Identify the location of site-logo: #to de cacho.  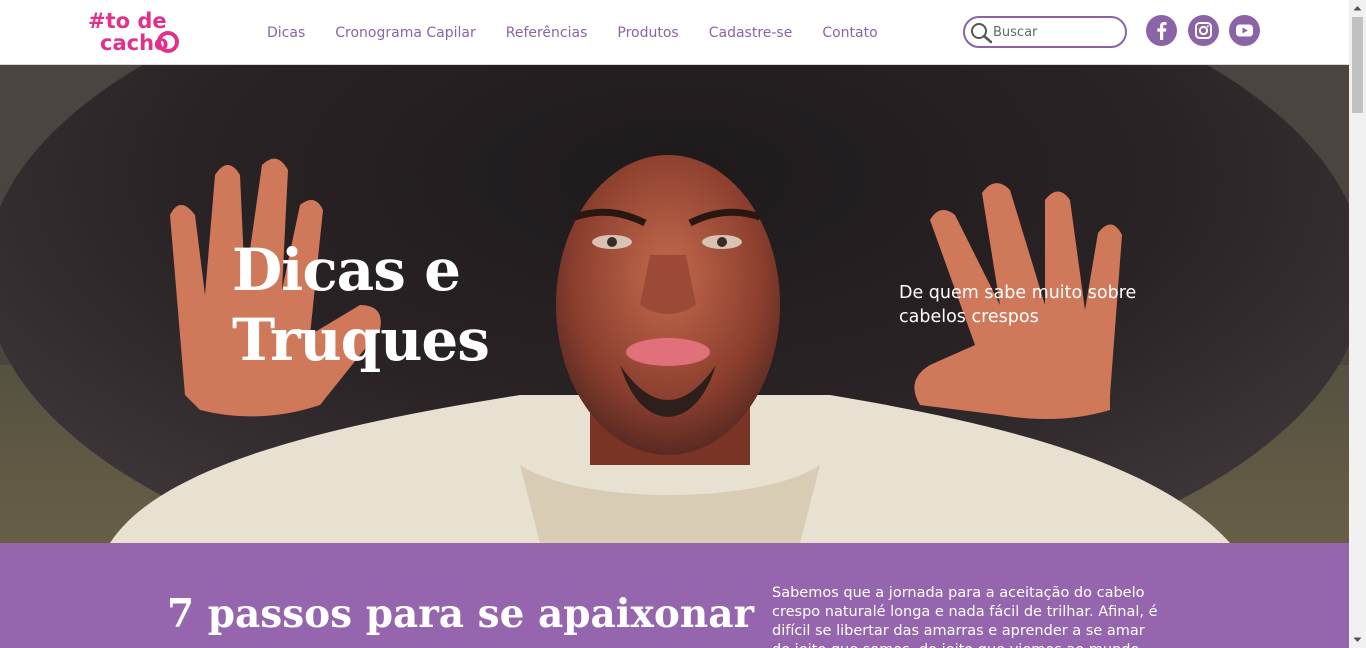
(135, 31).